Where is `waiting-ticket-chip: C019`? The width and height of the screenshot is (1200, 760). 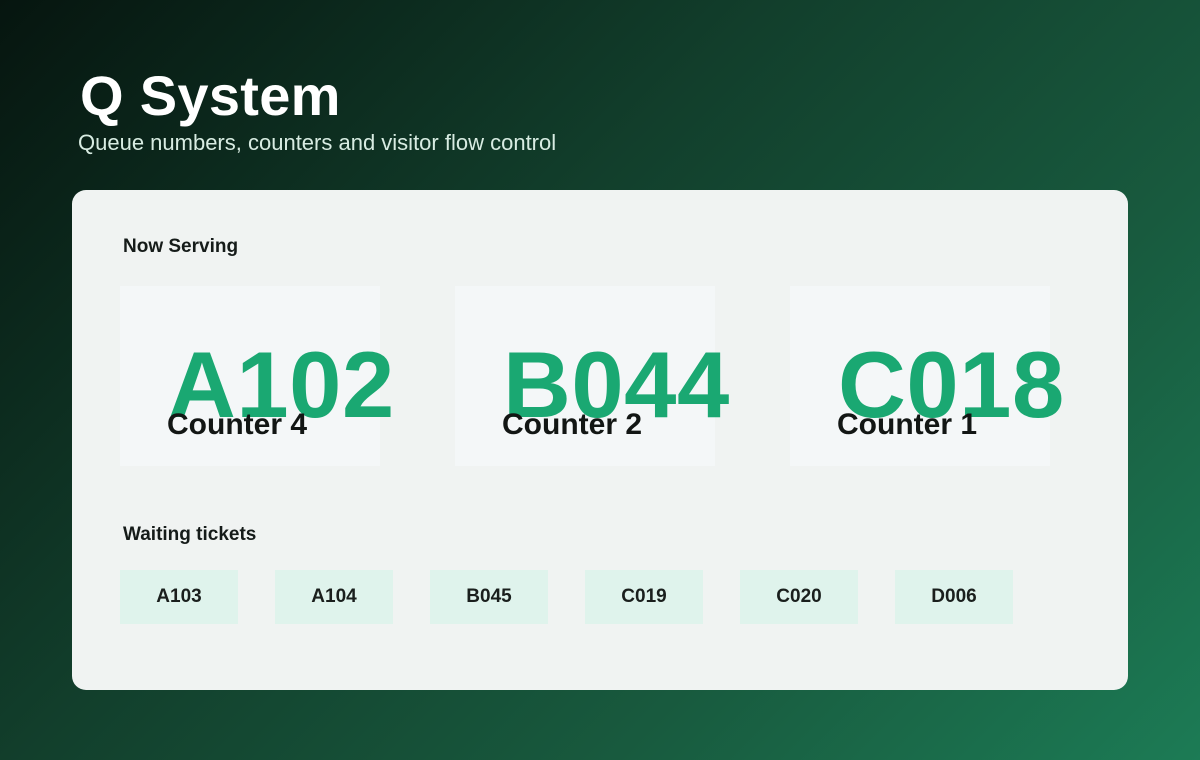
waiting-ticket-chip: C019 is located at coordinates (644, 597).